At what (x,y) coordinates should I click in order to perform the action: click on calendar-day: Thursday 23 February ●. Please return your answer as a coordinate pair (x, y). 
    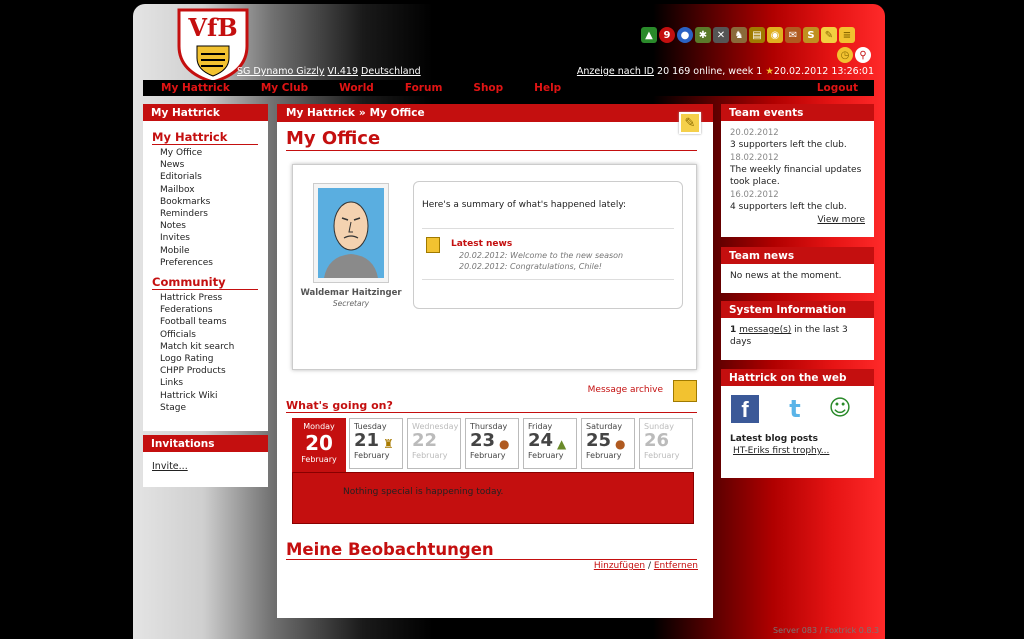
    Looking at the image, I should click on (492, 443).